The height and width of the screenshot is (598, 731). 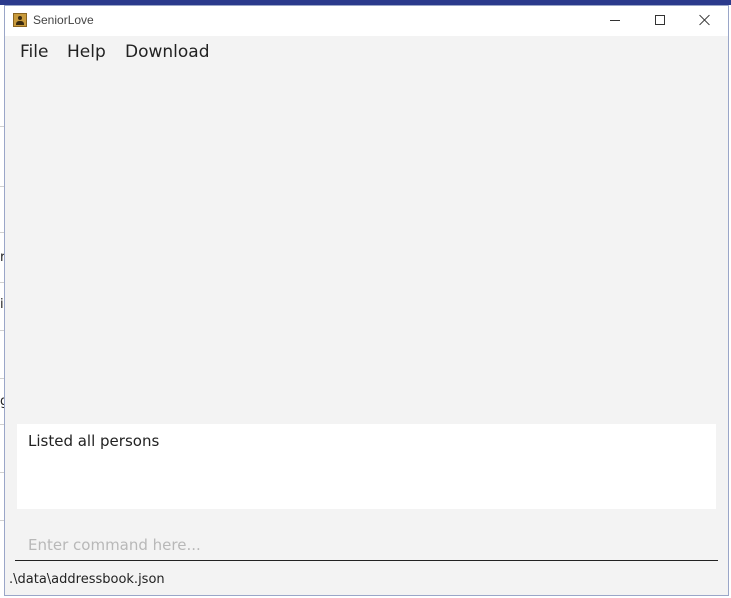 I want to click on window-title: SeniorLove, so click(x=63, y=20).